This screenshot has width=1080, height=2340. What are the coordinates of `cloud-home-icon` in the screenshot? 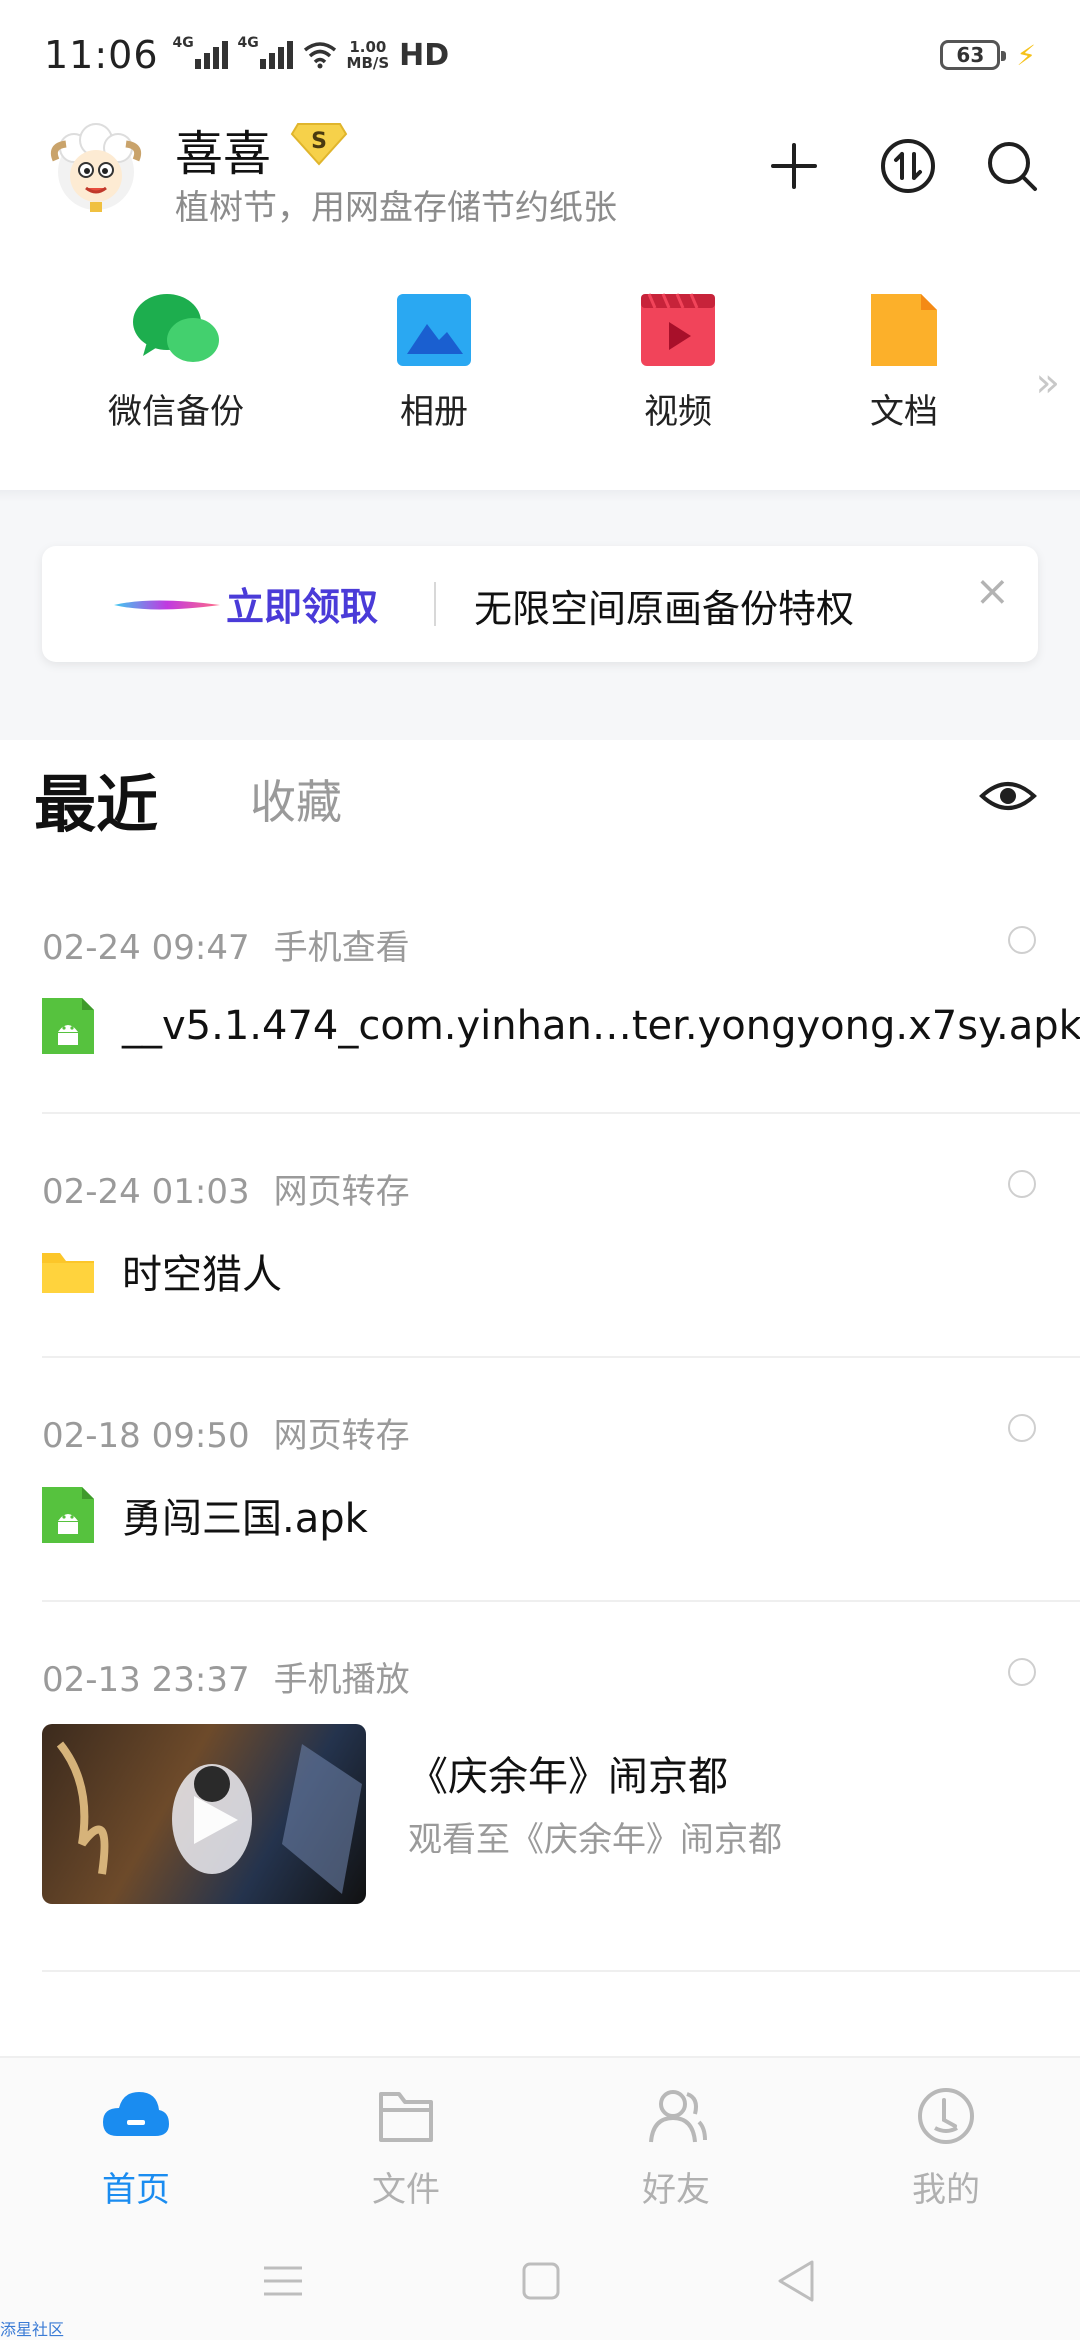 It's located at (136, 2114).